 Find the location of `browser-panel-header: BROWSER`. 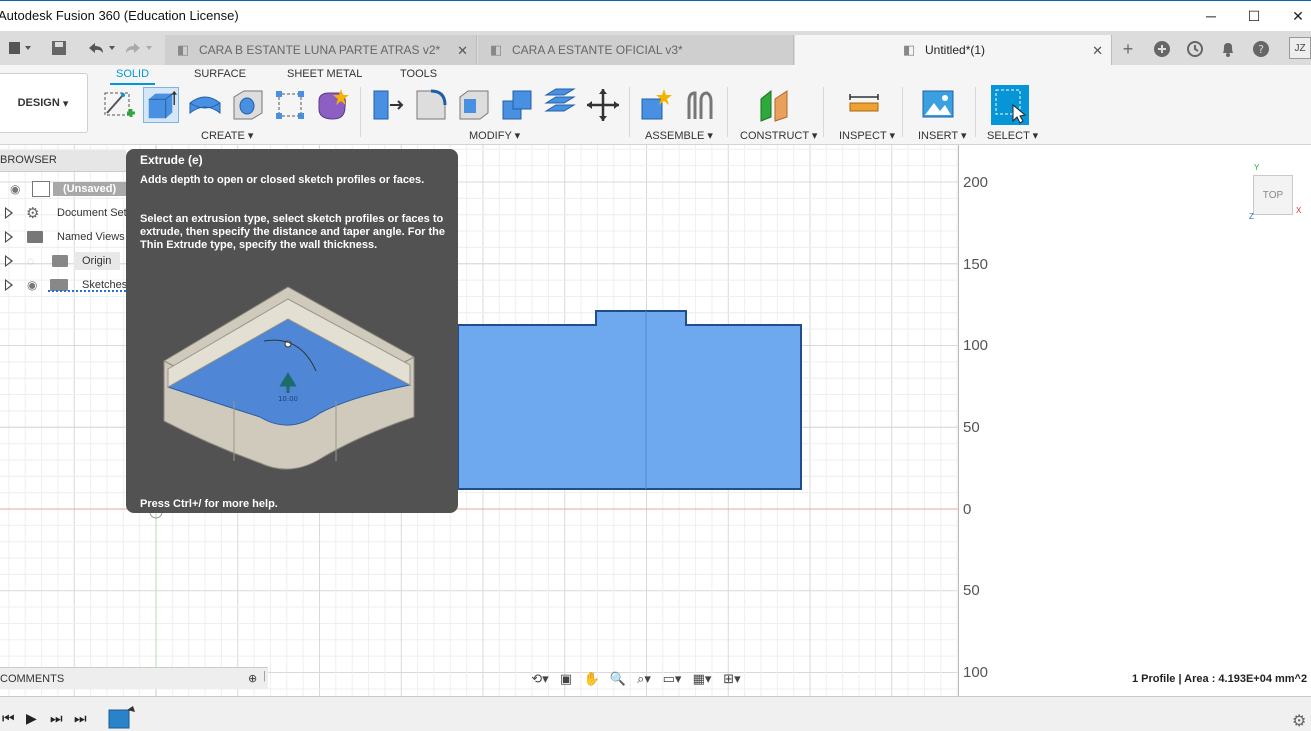

browser-panel-header: BROWSER is located at coordinates (63, 161).